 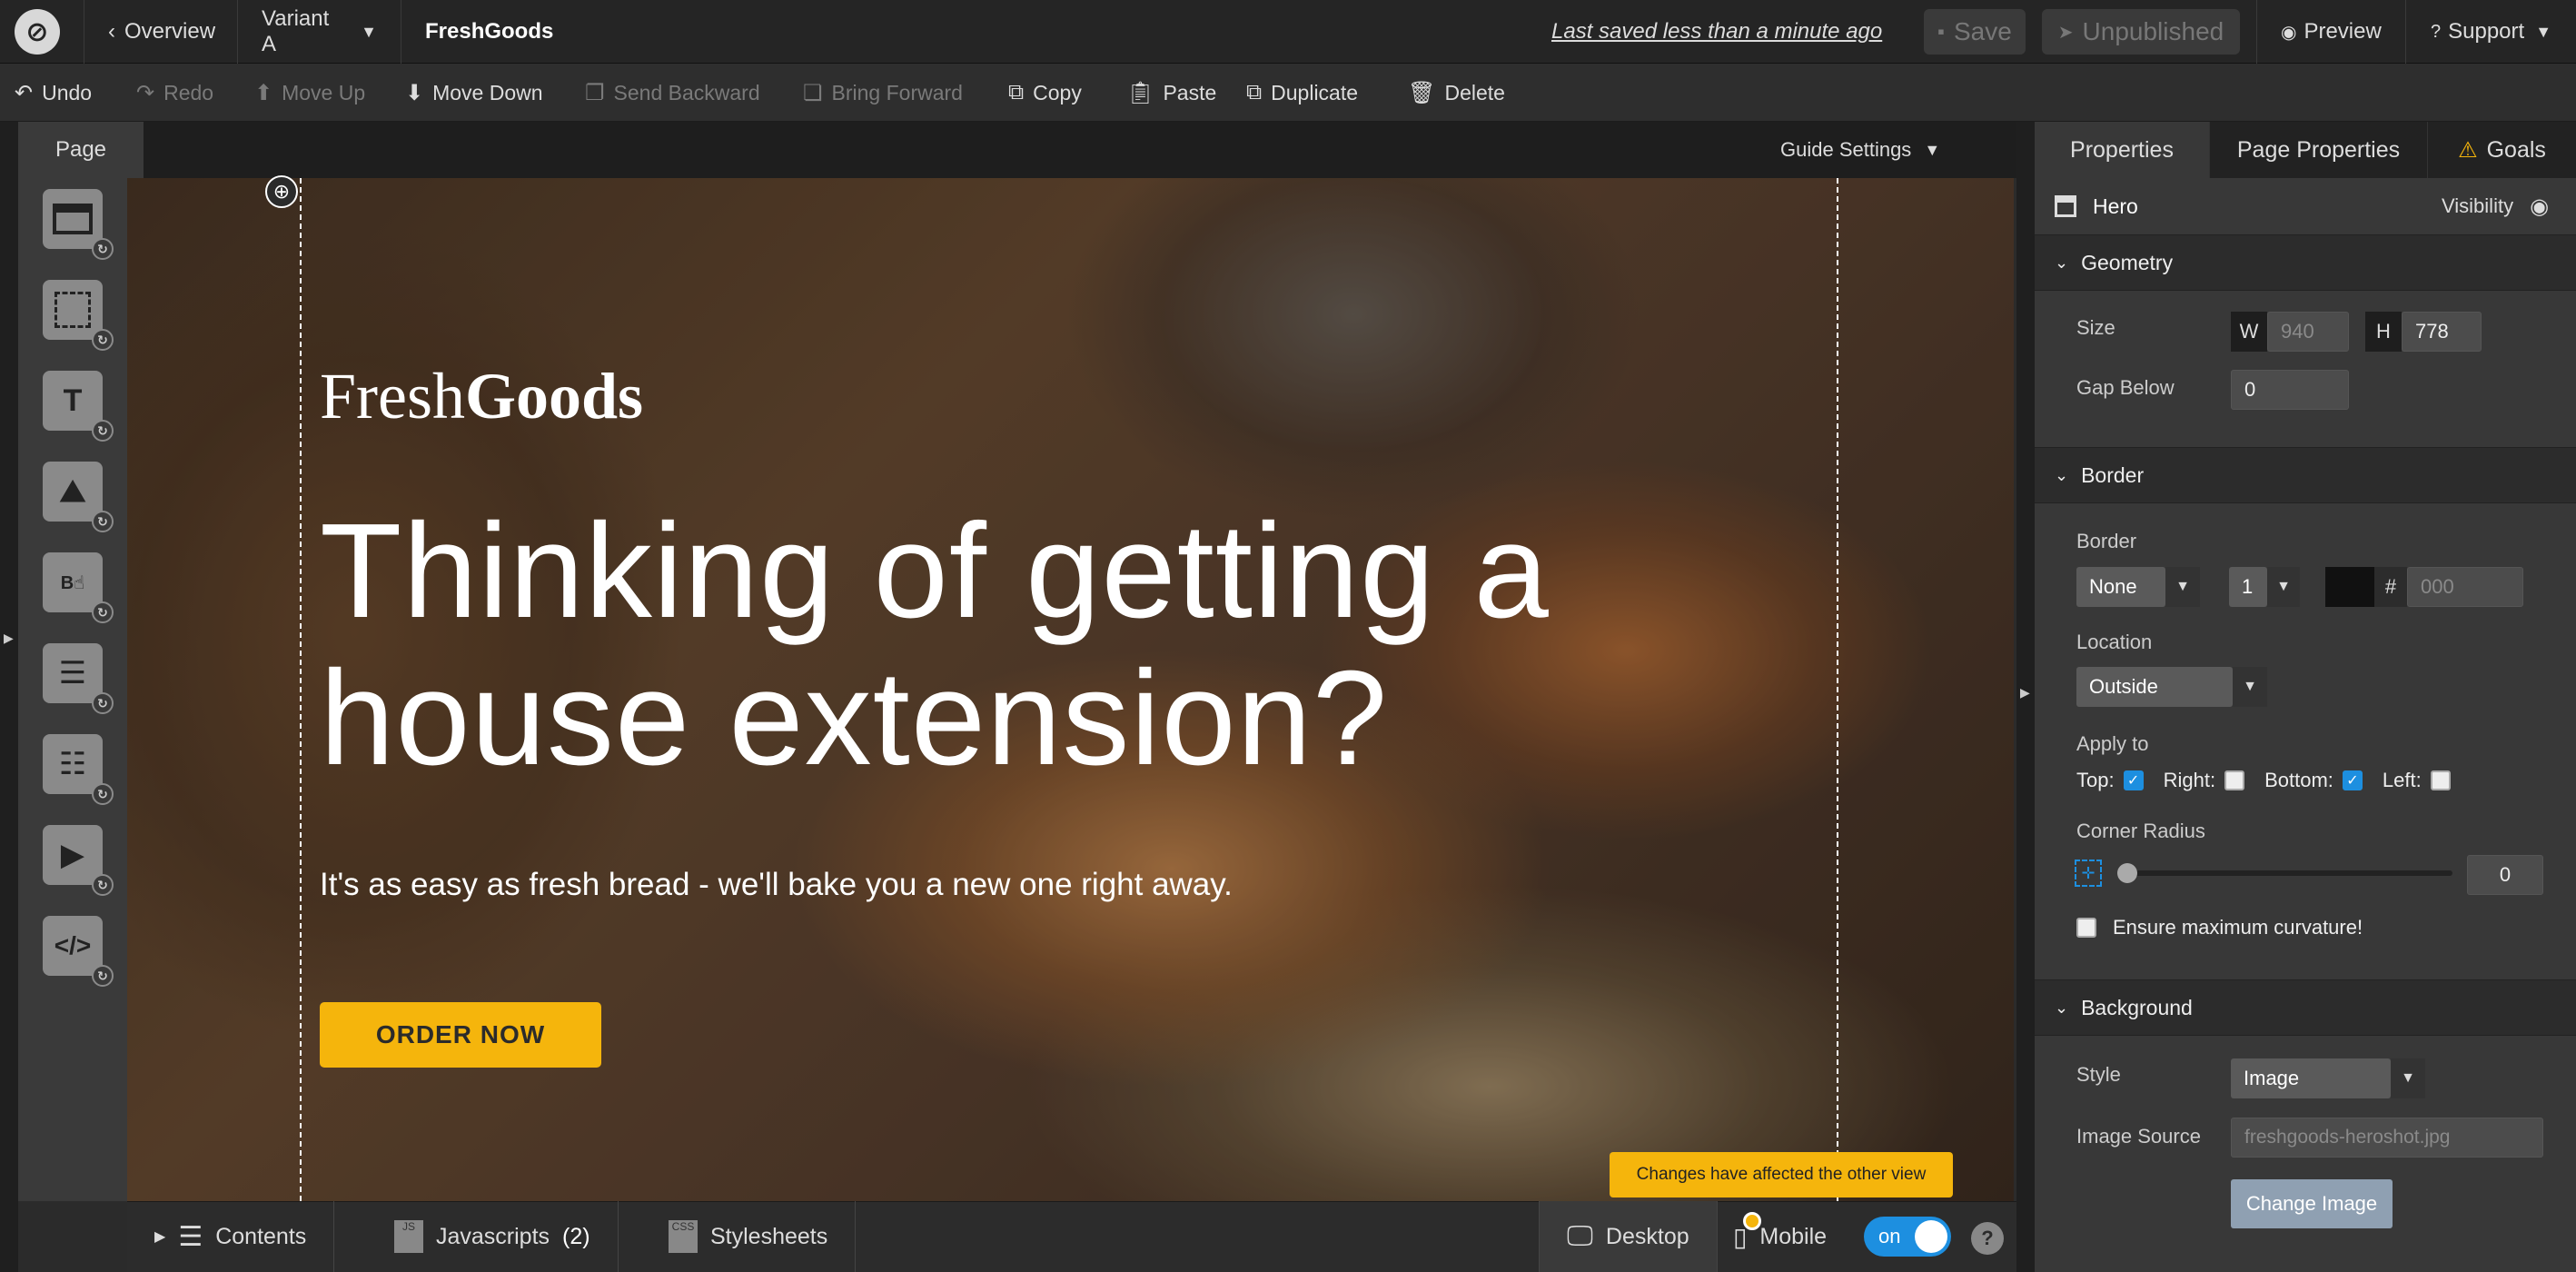 I want to click on last-saved-status: Last saved less than a minute ago, so click(x=1716, y=32).